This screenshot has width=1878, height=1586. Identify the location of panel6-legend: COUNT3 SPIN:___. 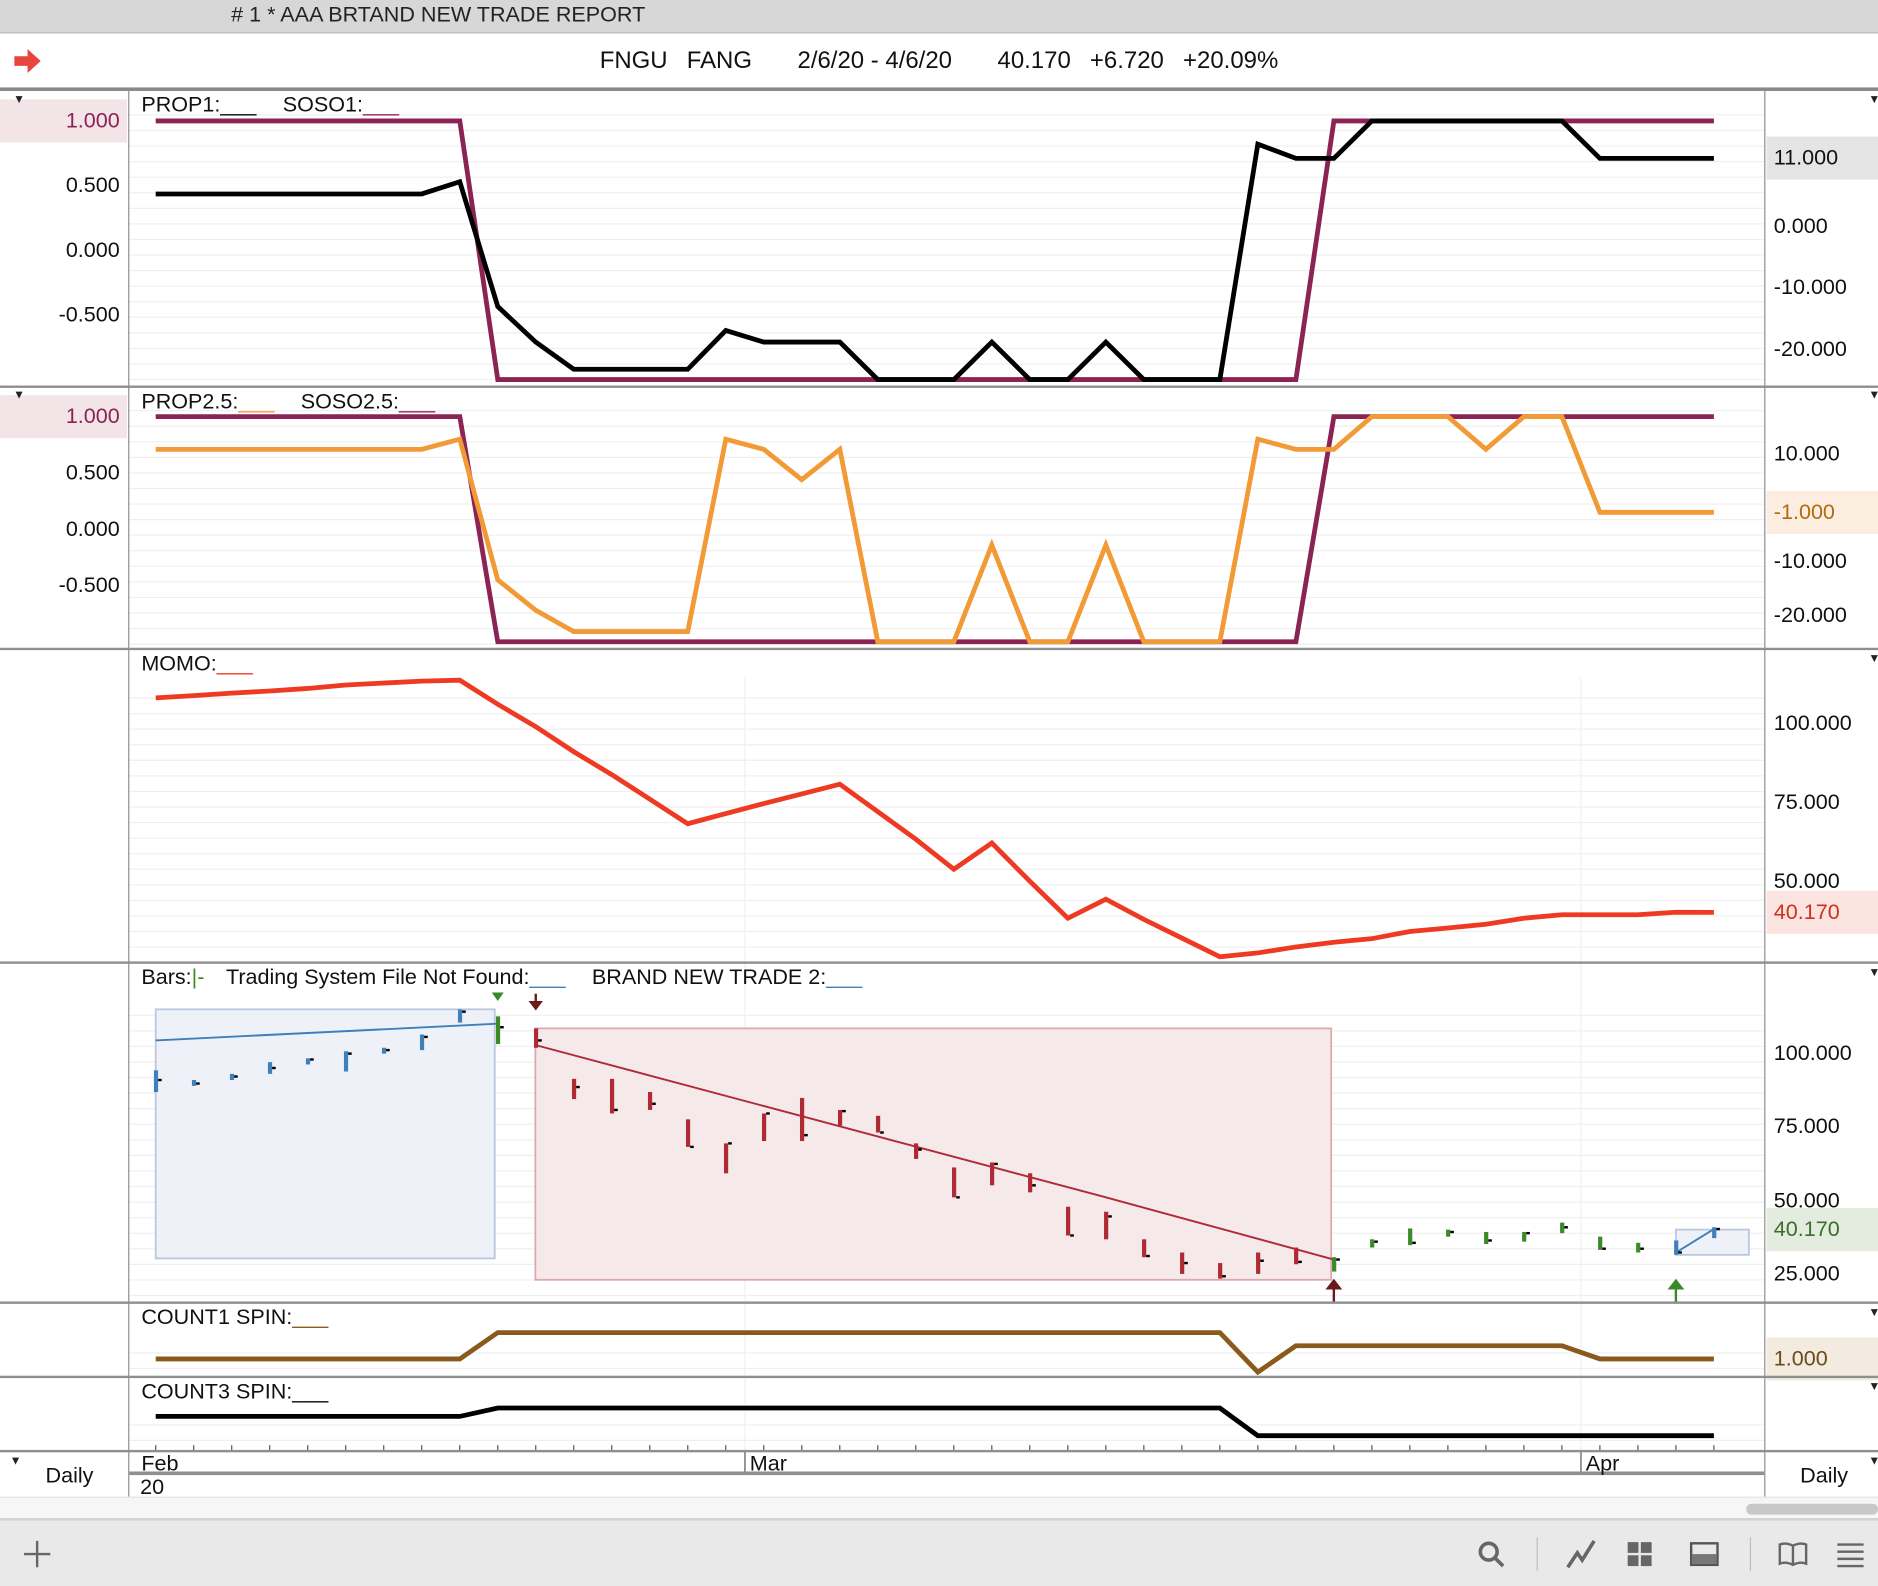
(247, 1391).